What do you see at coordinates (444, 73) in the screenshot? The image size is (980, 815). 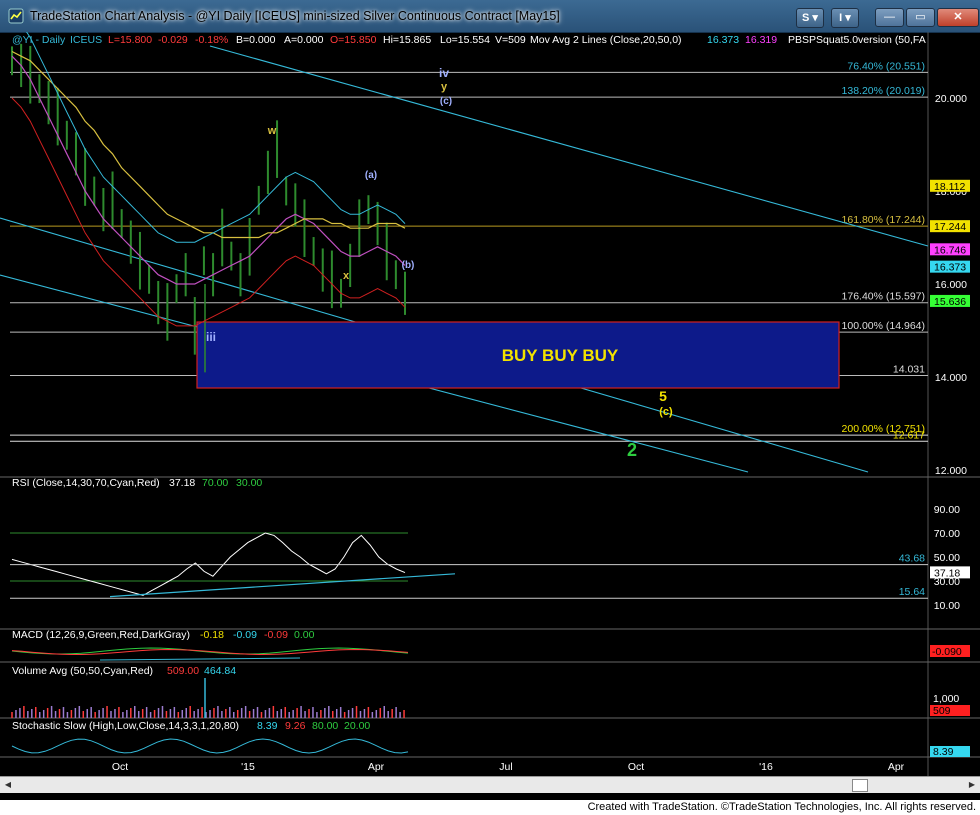 I see `wave-label: iv` at bounding box center [444, 73].